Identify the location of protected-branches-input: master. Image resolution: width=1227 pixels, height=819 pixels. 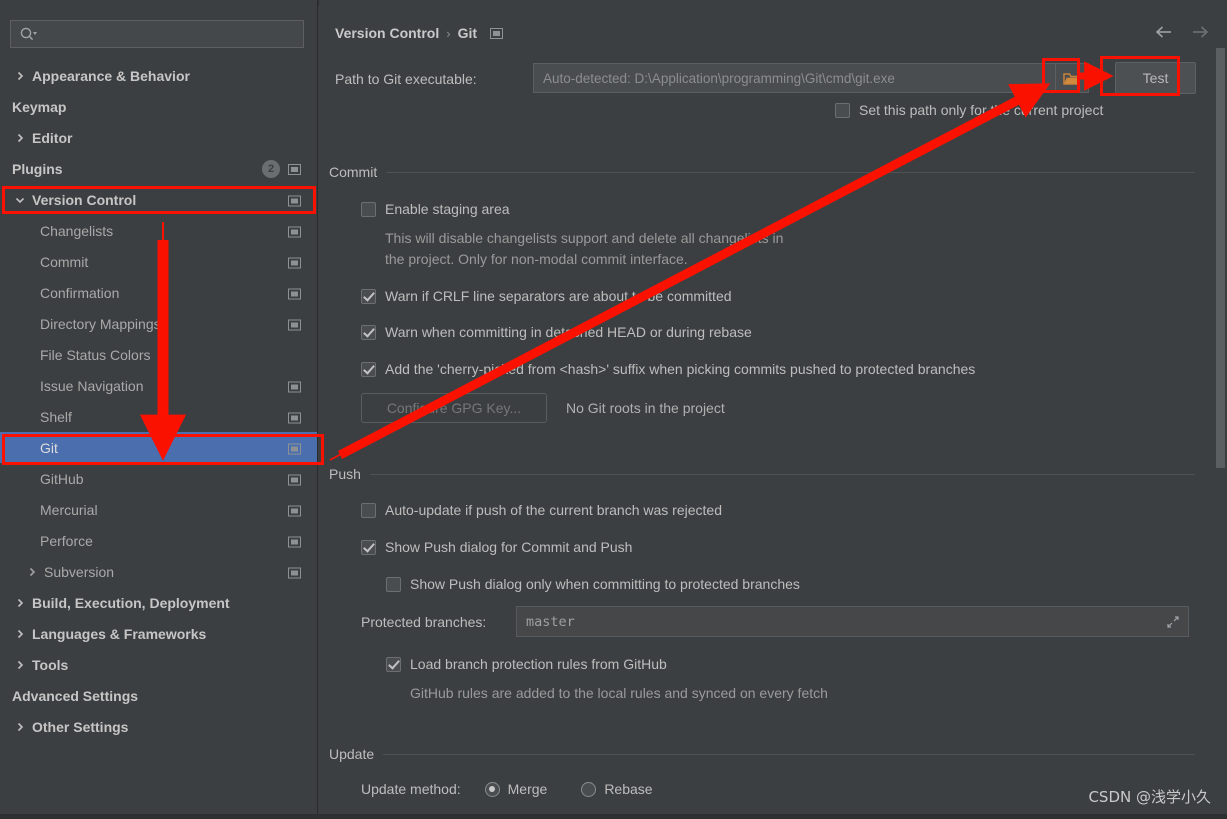
(852, 621).